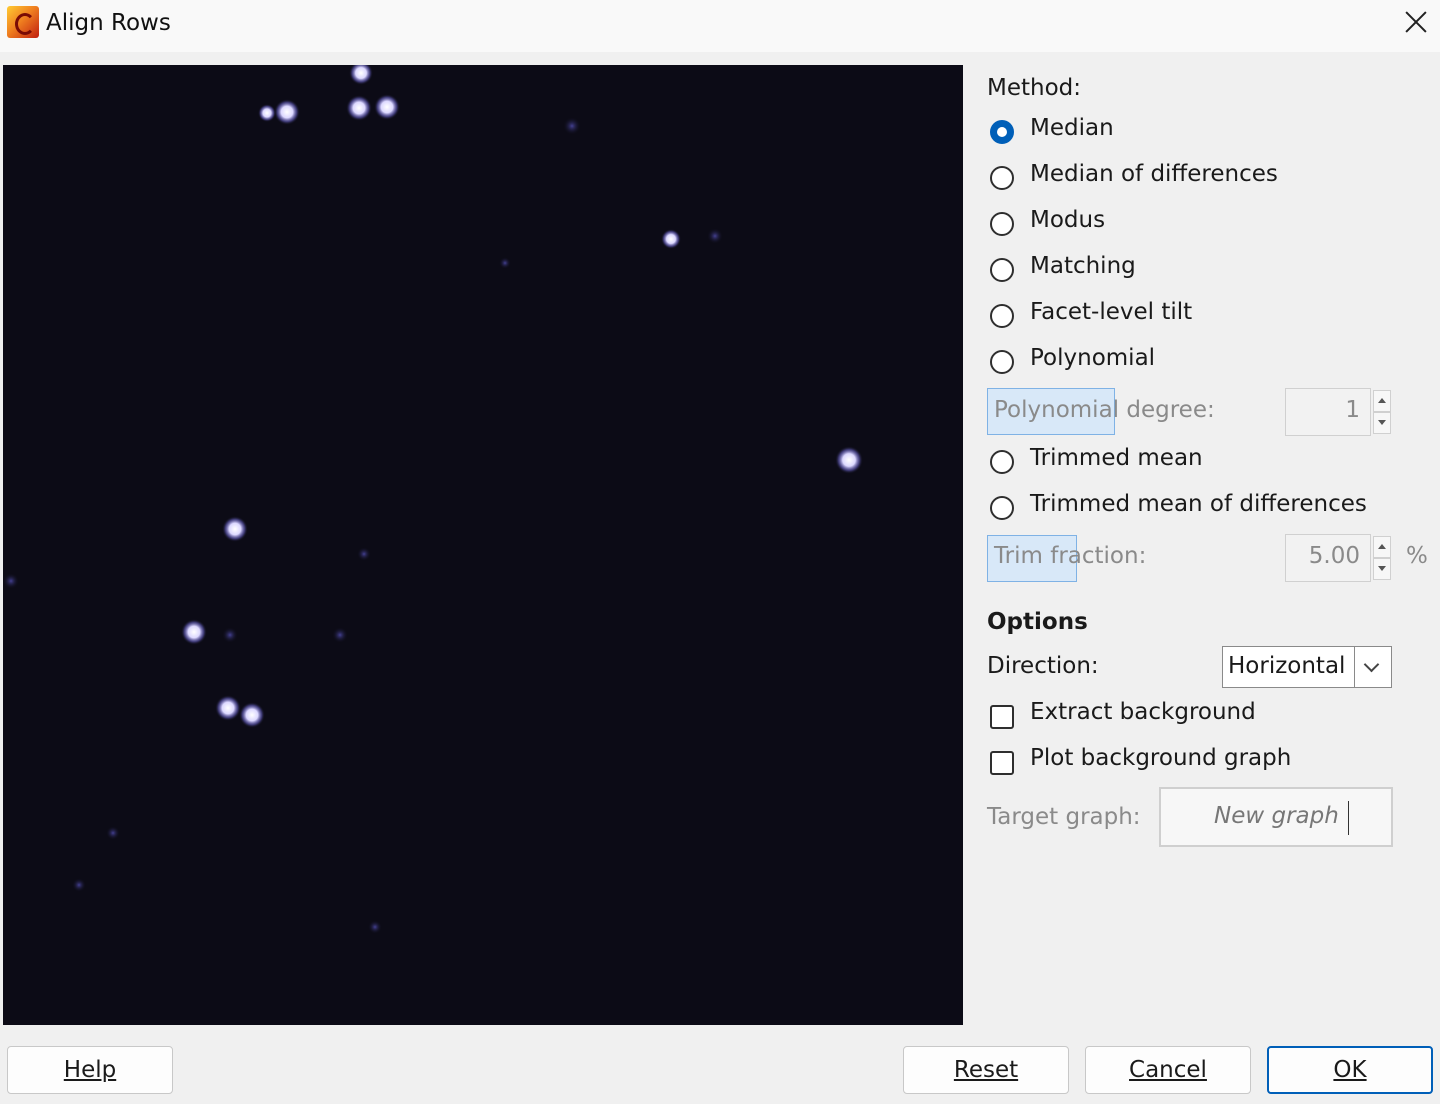 The image size is (1440, 1104). Describe the element at coordinates (1276, 817) in the screenshot. I see `target-graph-entry: New graph` at that location.